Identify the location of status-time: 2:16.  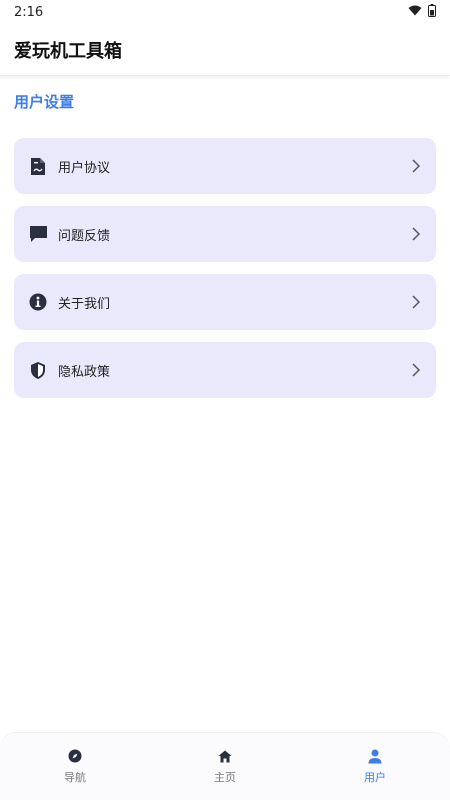
(29, 12).